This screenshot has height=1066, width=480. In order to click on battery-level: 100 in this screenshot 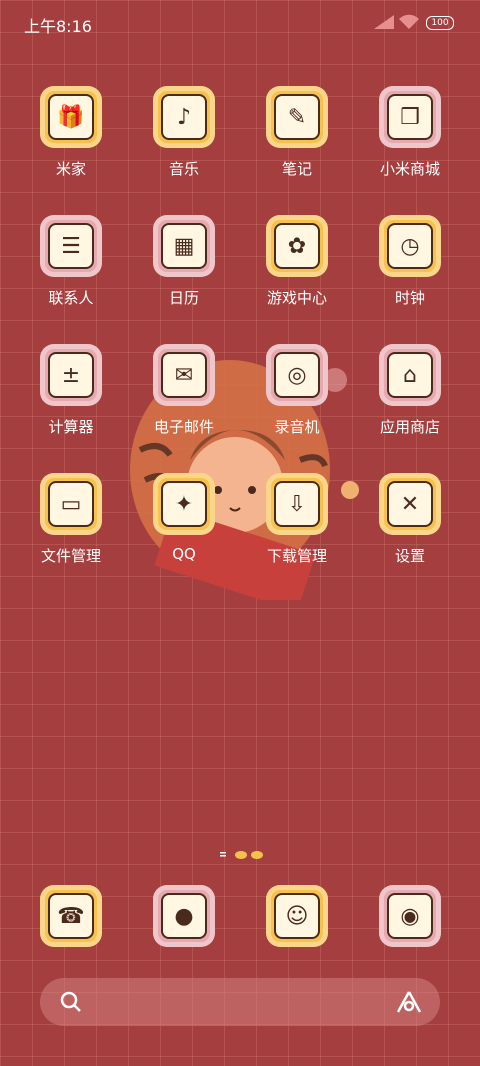, I will do `click(440, 23)`.